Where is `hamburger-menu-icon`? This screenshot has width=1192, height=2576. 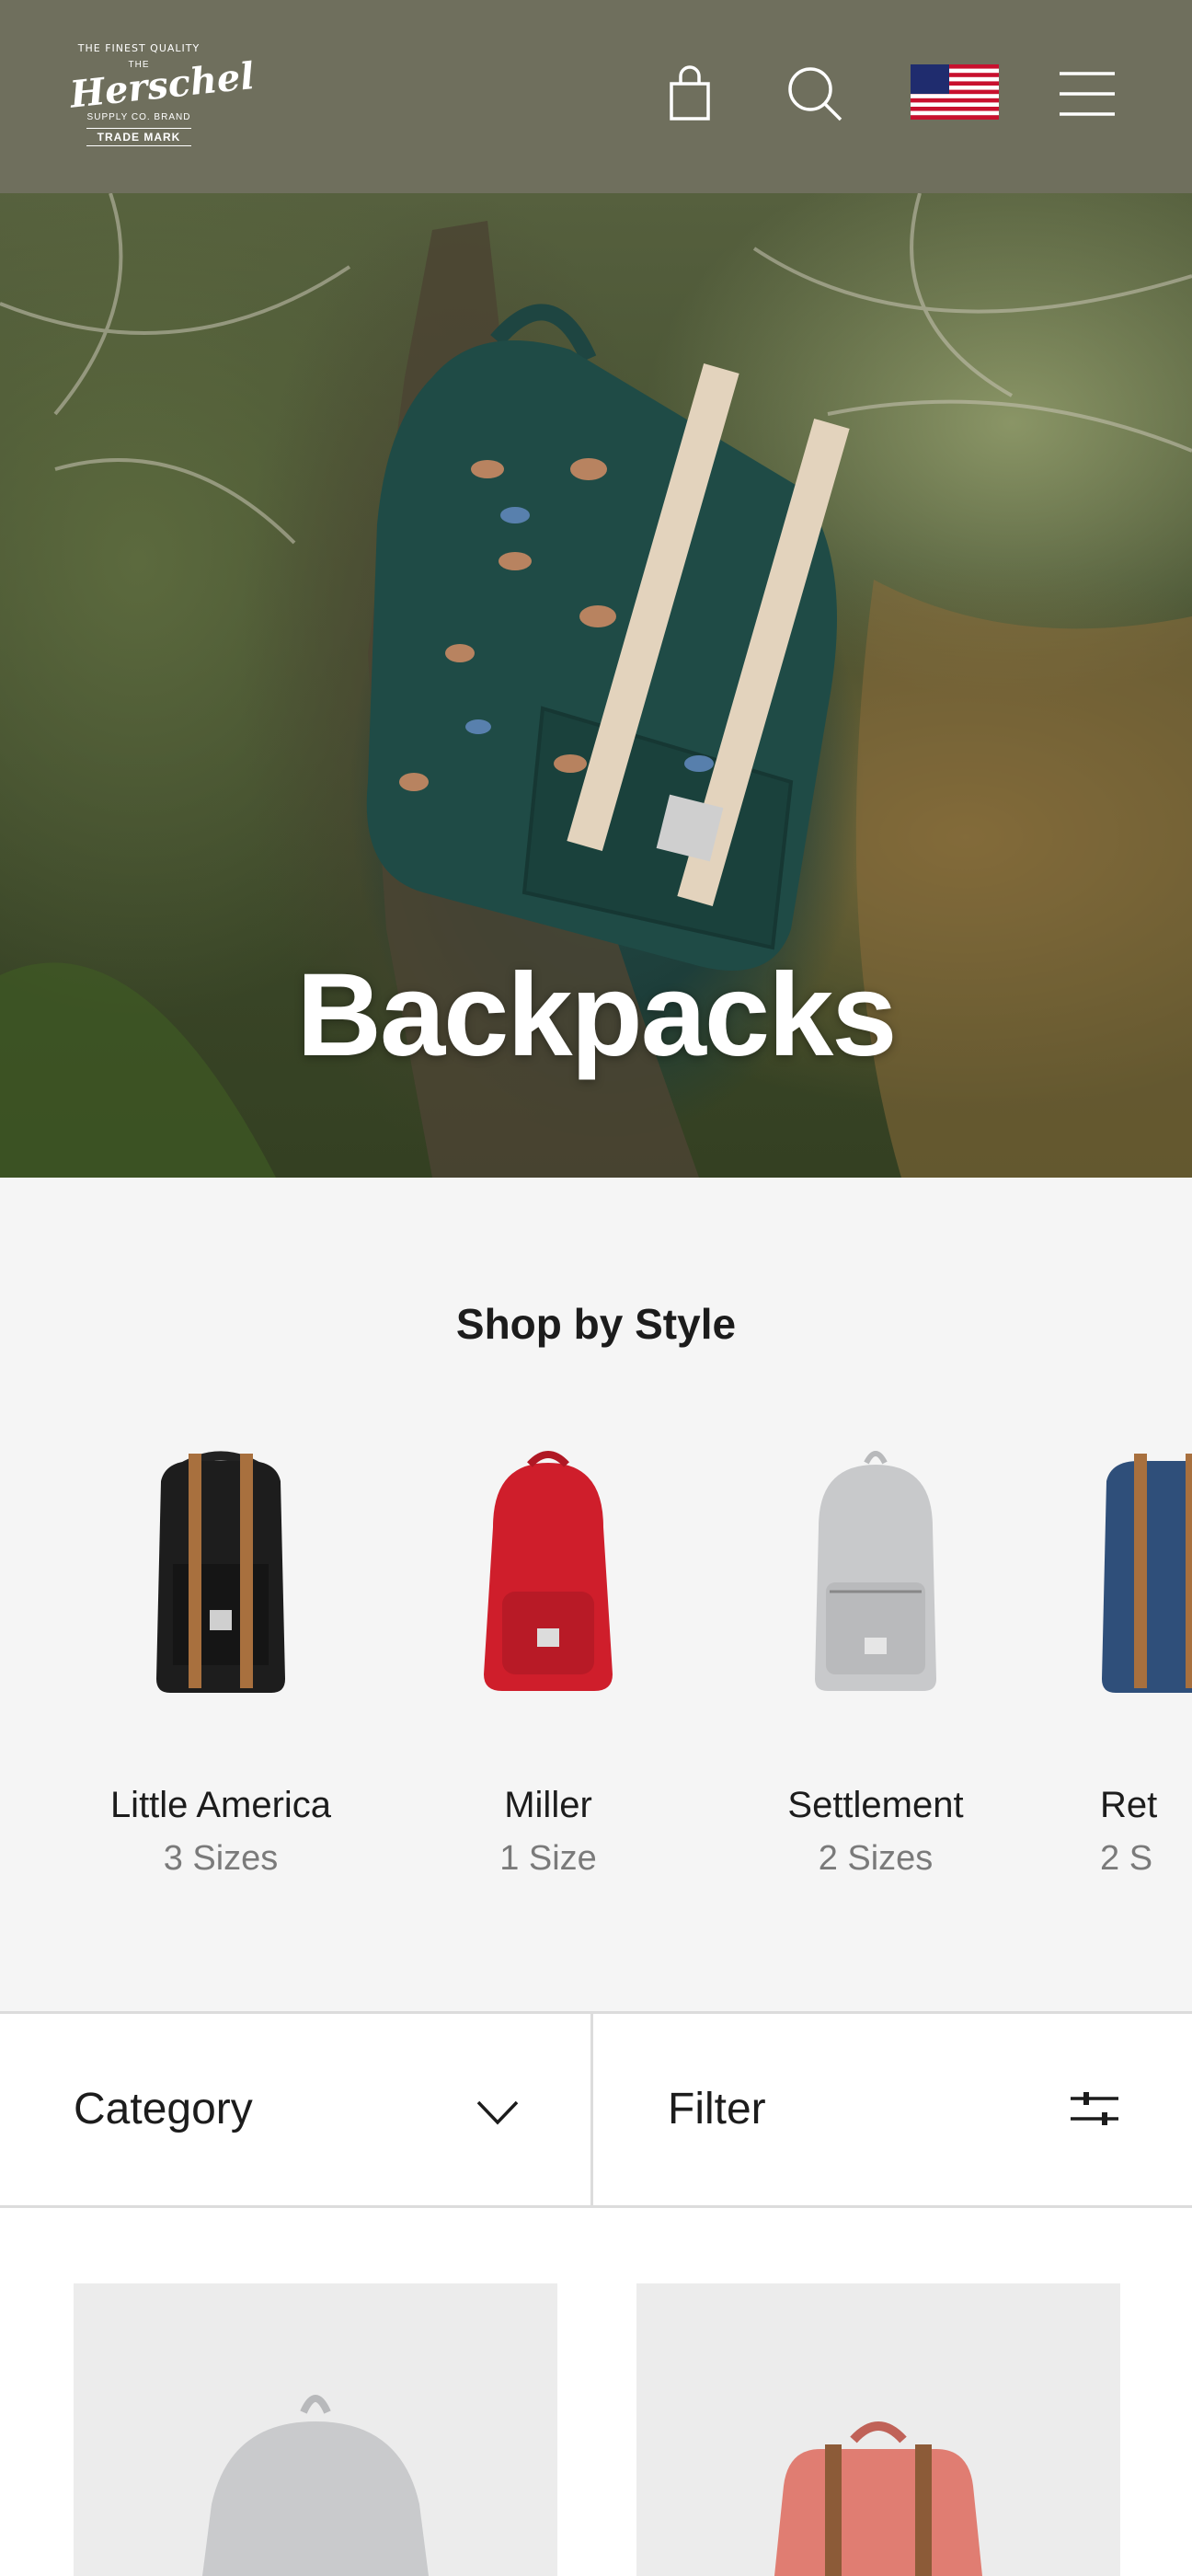
hamburger-menu-icon is located at coordinates (1087, 94).